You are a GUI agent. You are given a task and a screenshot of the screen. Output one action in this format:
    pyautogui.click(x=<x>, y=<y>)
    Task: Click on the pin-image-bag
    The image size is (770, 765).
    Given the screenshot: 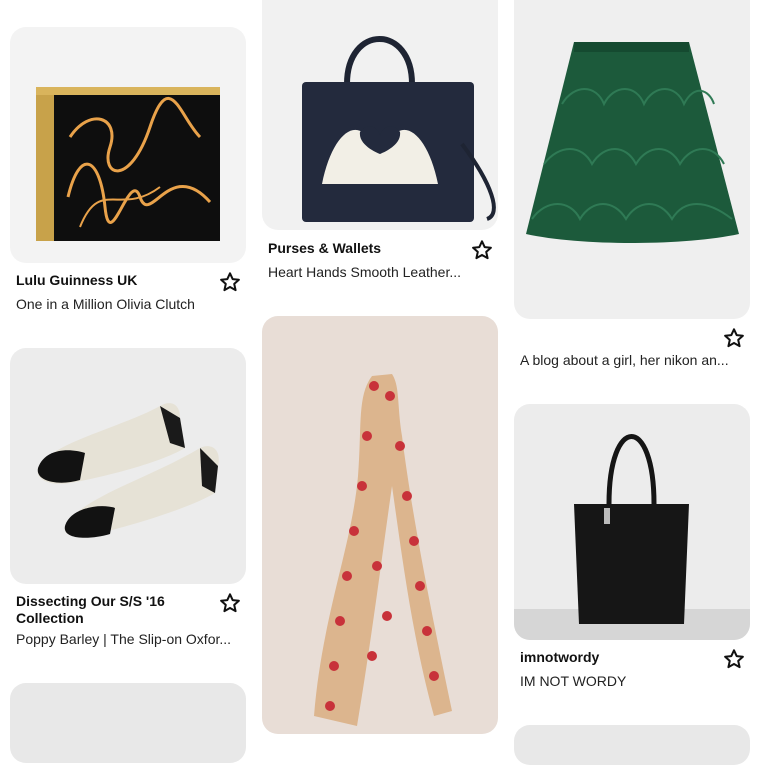 What is the action you would take?
    pyautogui.click(x=380, y=115)
    